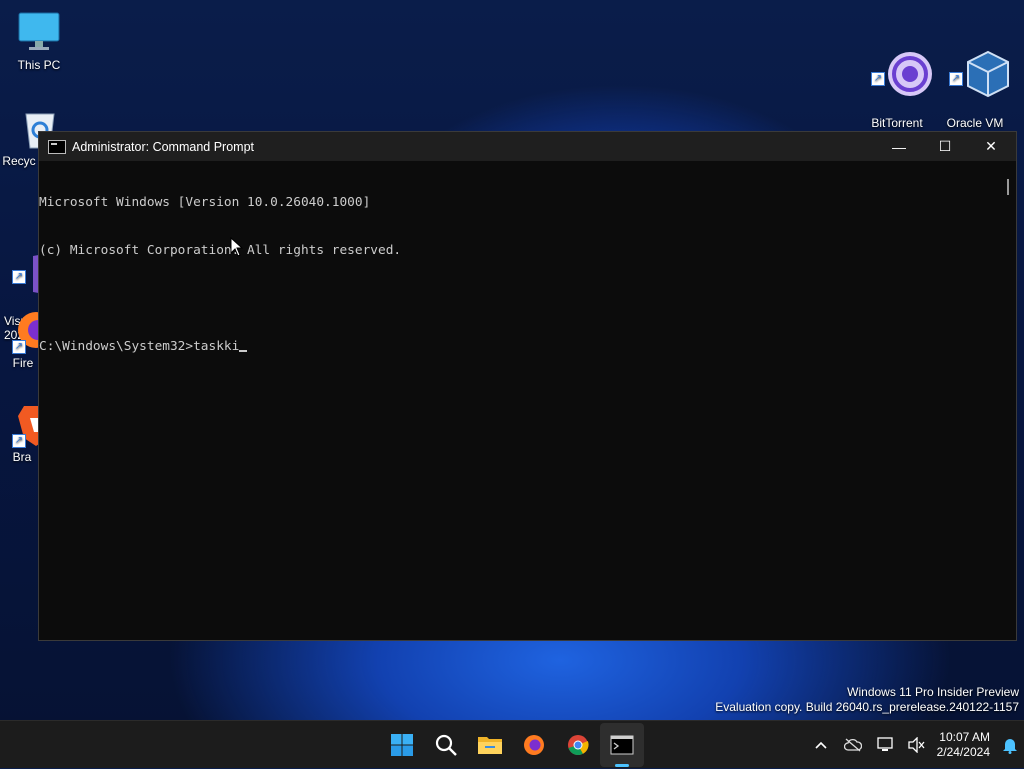 The width and height of the screenshot is (1024, 769). I want to click on system-tray: 10:07 AM 2/24/2024, so click(914, 745).